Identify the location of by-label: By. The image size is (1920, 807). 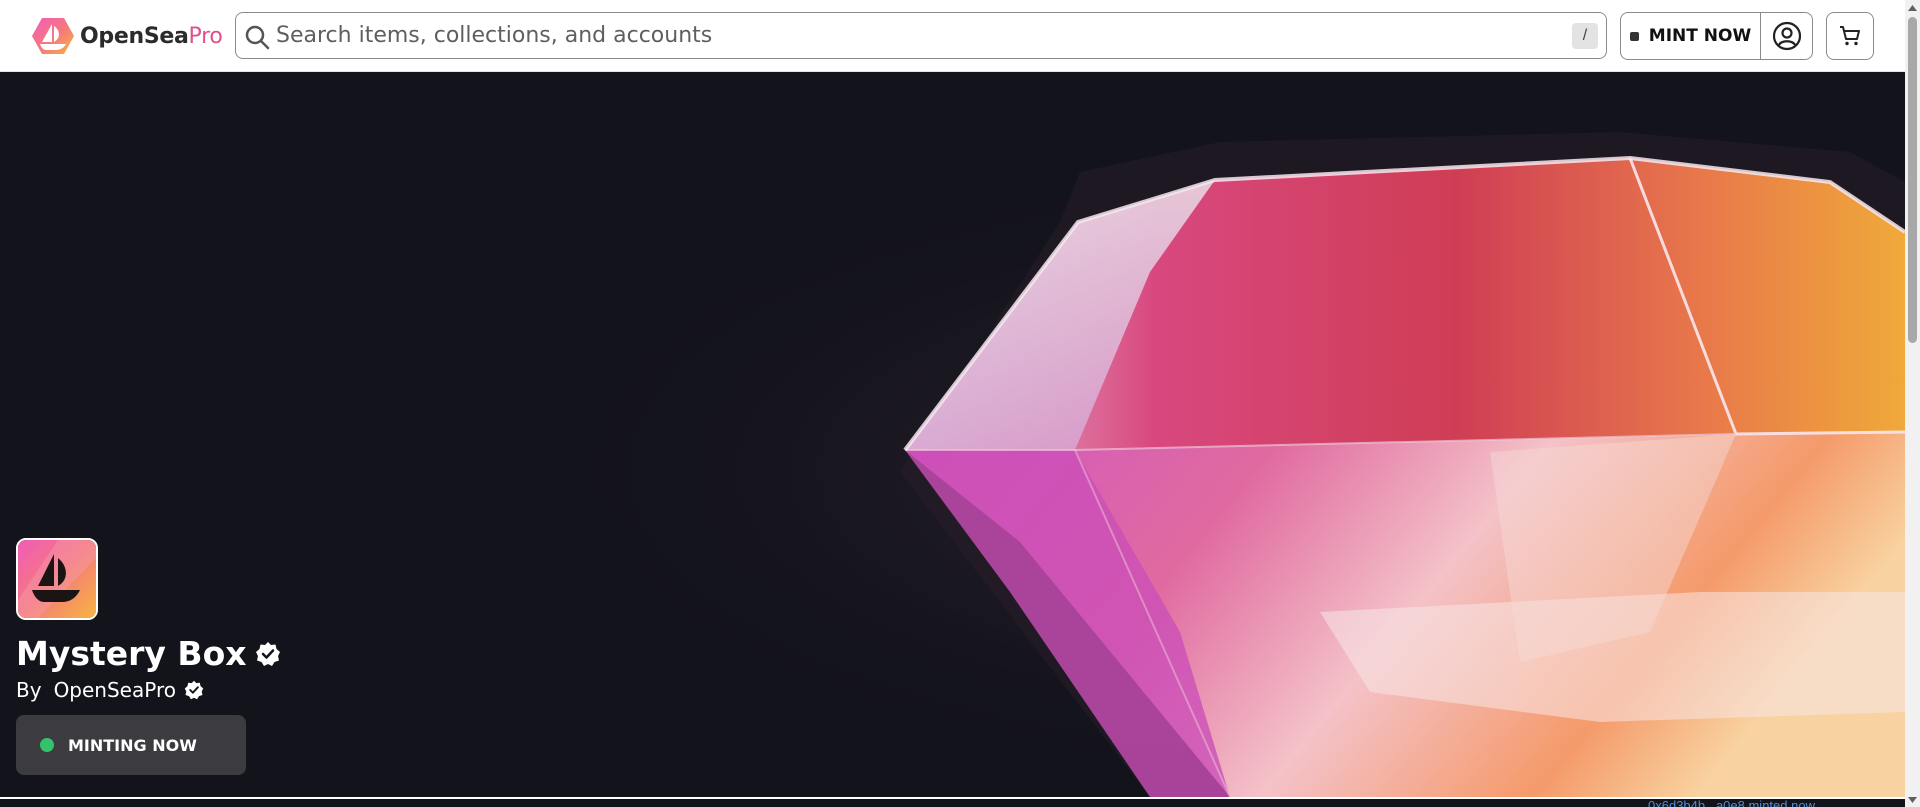
(29, 690).